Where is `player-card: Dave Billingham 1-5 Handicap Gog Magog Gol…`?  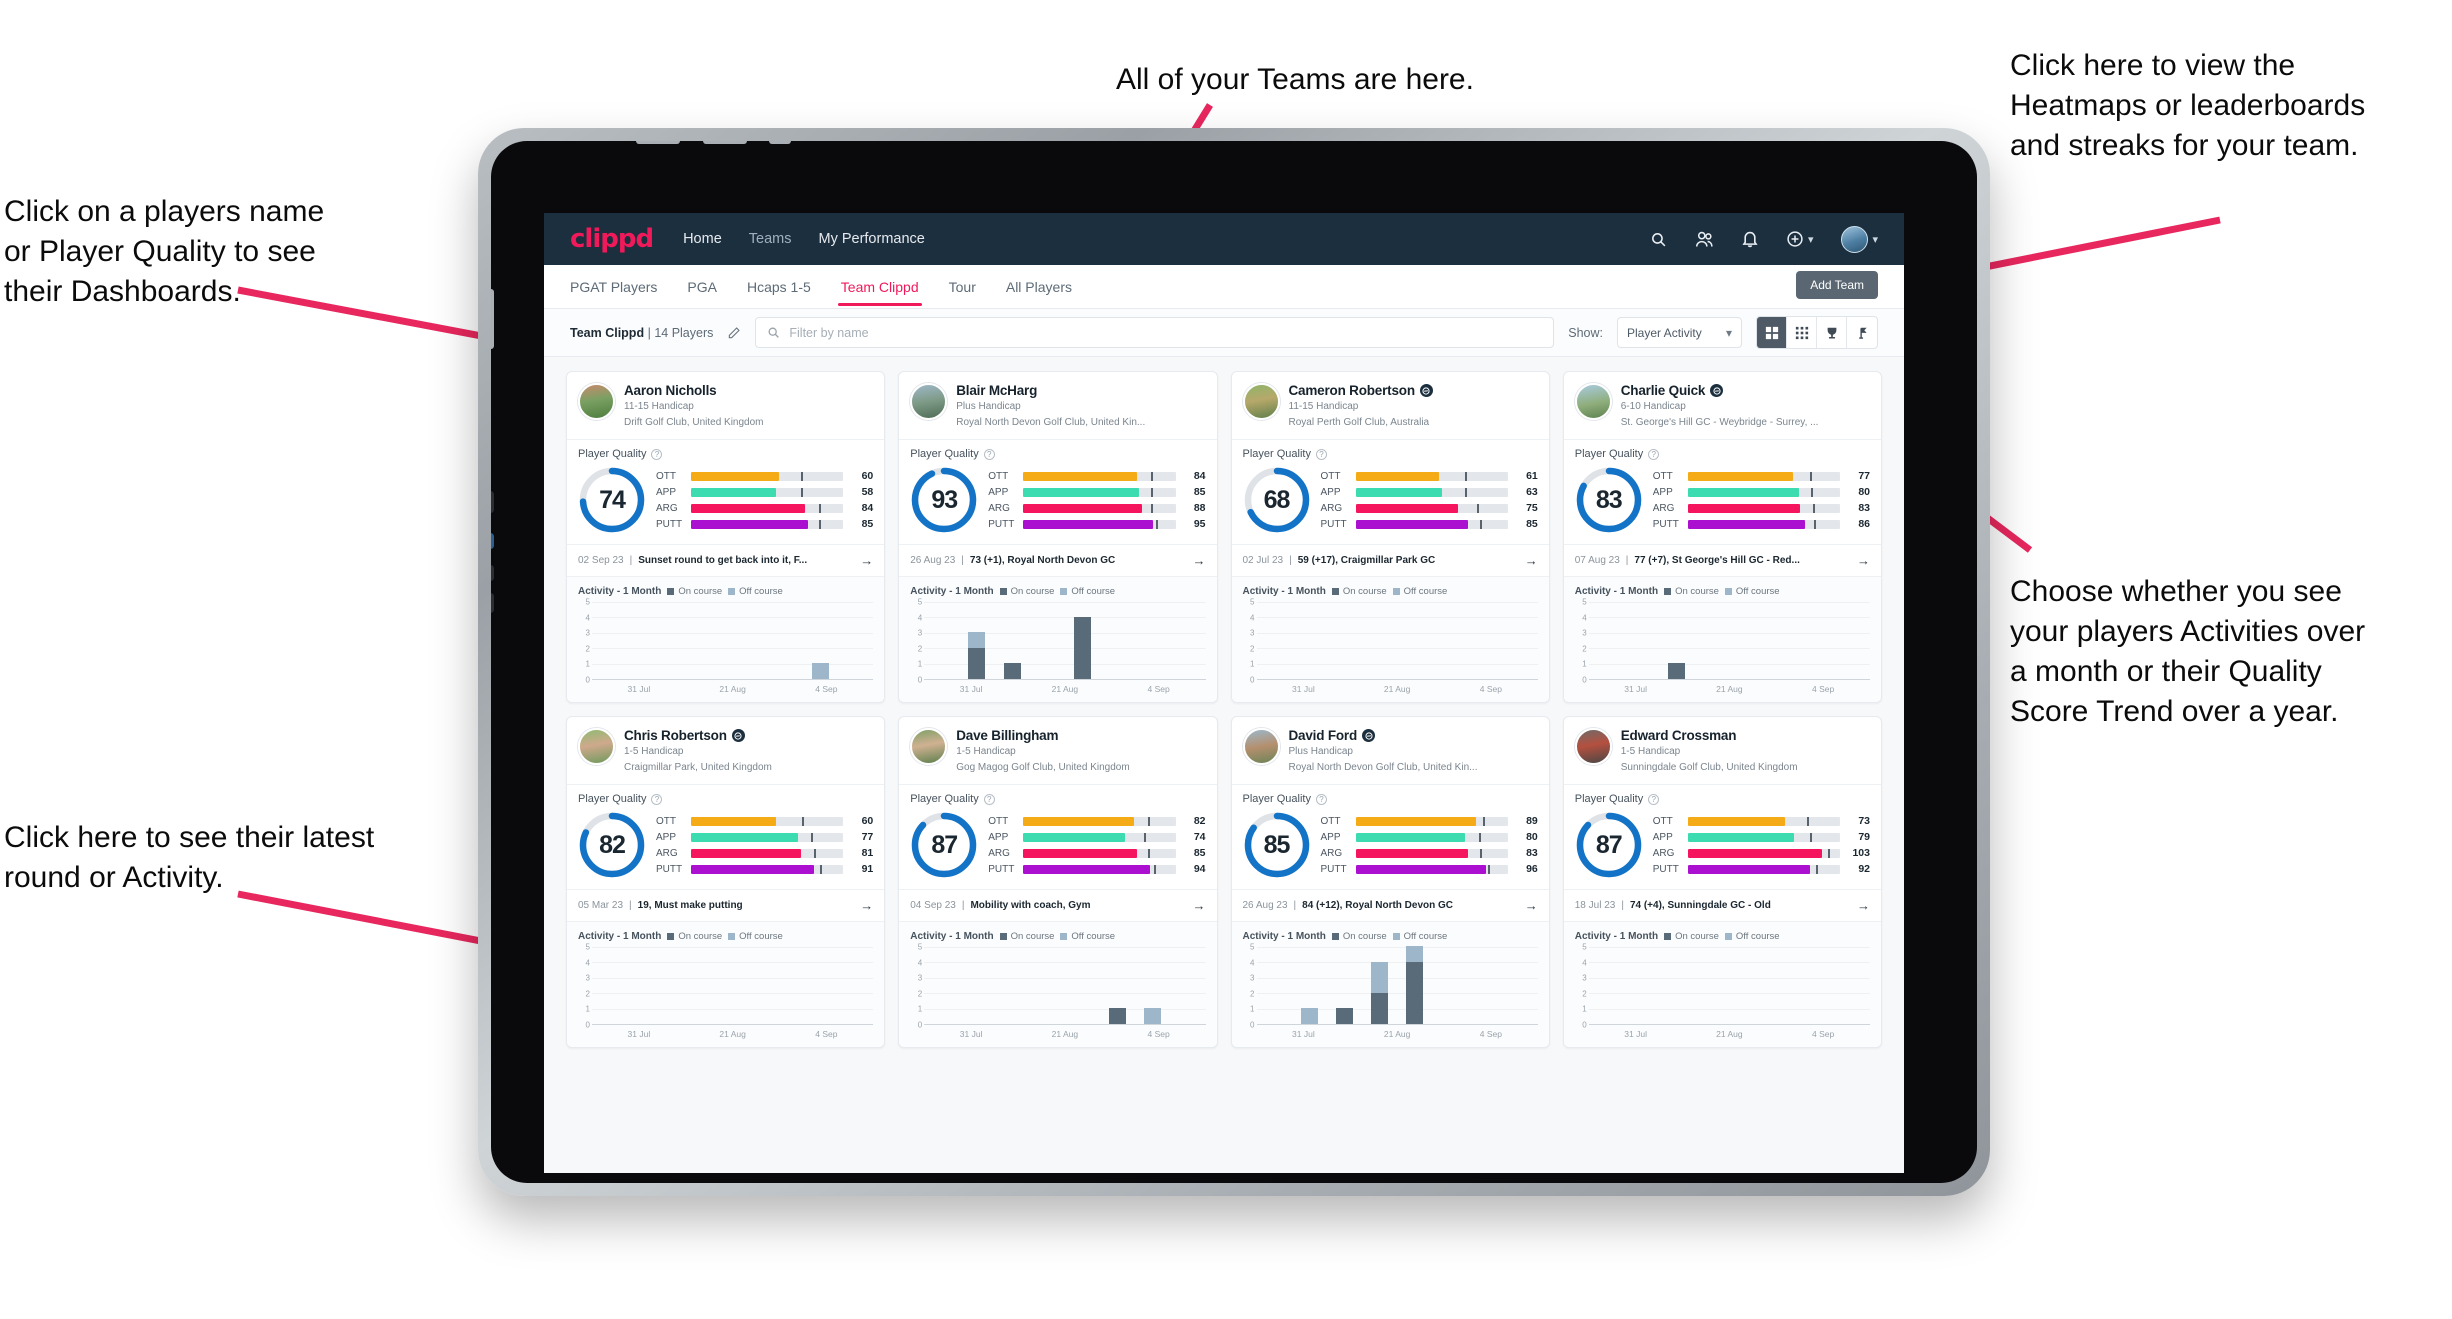
player-card: Dave Billingham 1-5 Handicap Gog Magog Gol… is located at coordinates (1058, 882).